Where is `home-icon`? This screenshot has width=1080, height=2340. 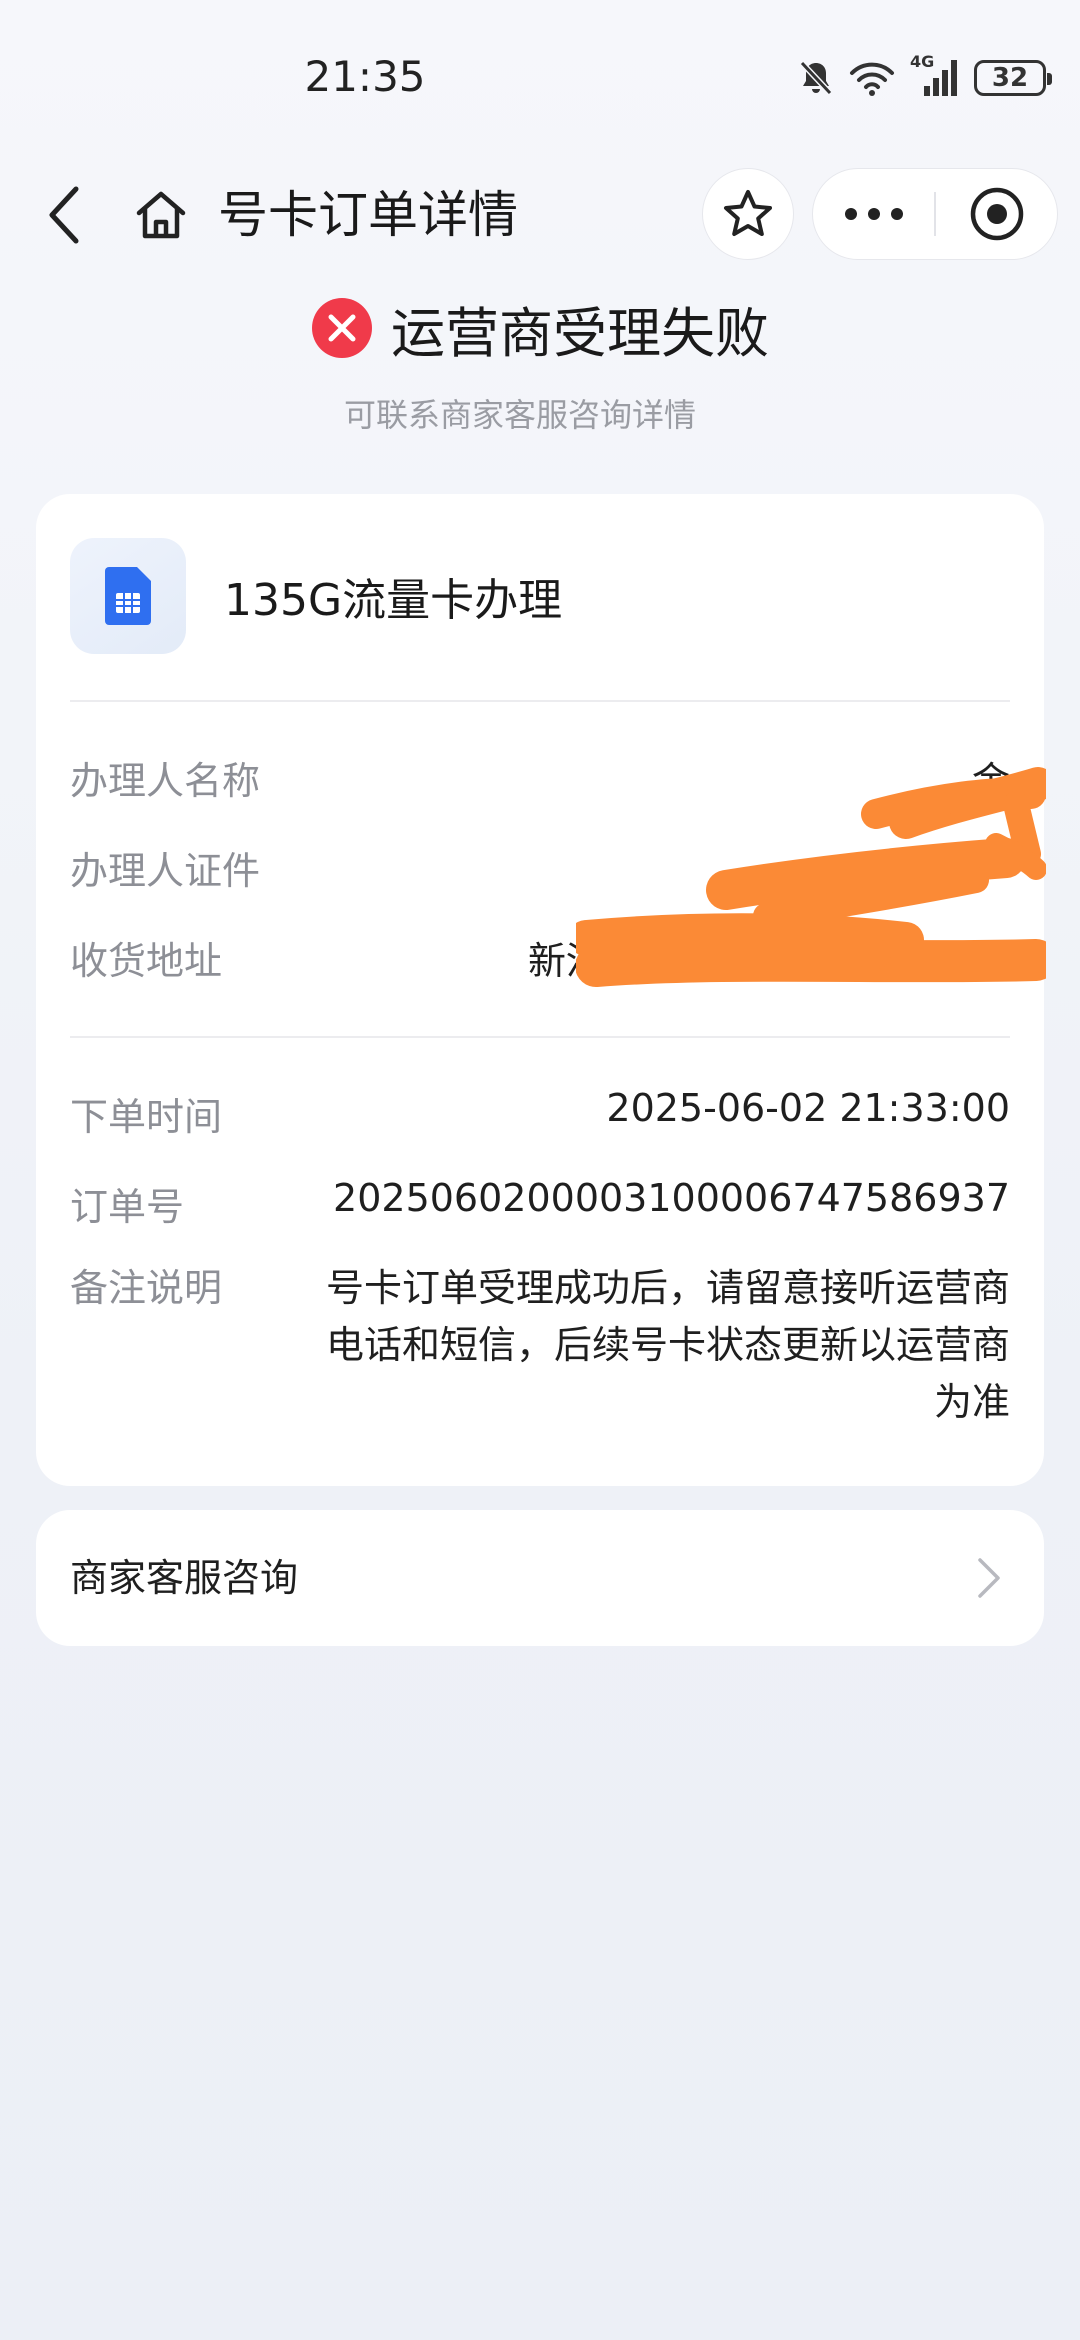
home-icon is located at coordinates (161, 215).